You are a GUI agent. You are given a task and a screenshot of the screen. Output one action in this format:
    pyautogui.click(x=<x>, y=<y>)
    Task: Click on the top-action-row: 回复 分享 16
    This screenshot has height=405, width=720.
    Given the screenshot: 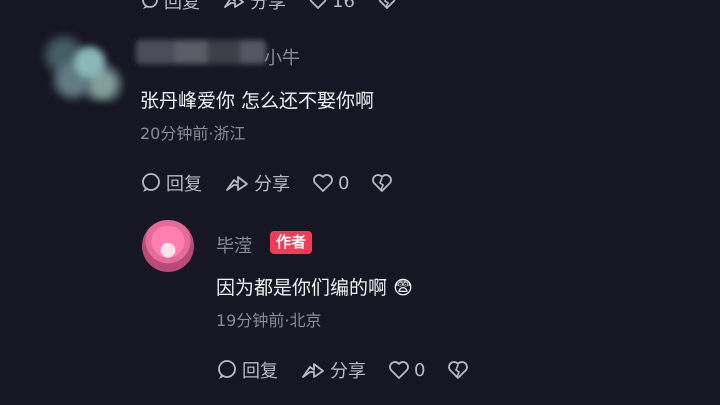 What is the action you would take?
    pyautogui.click(x=281, y=7)
    